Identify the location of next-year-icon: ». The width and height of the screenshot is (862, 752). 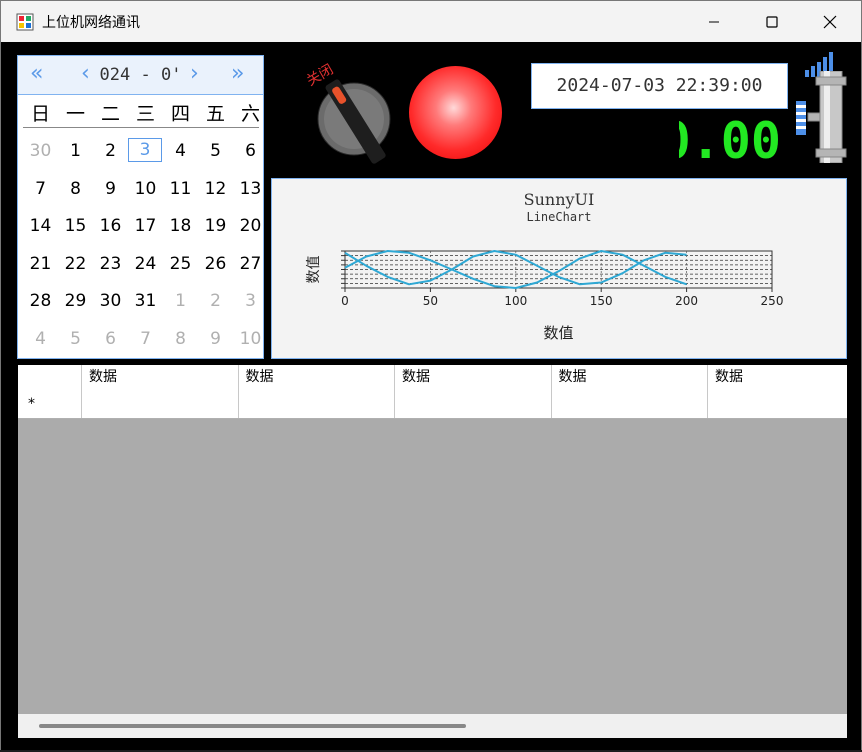
(237, 74).